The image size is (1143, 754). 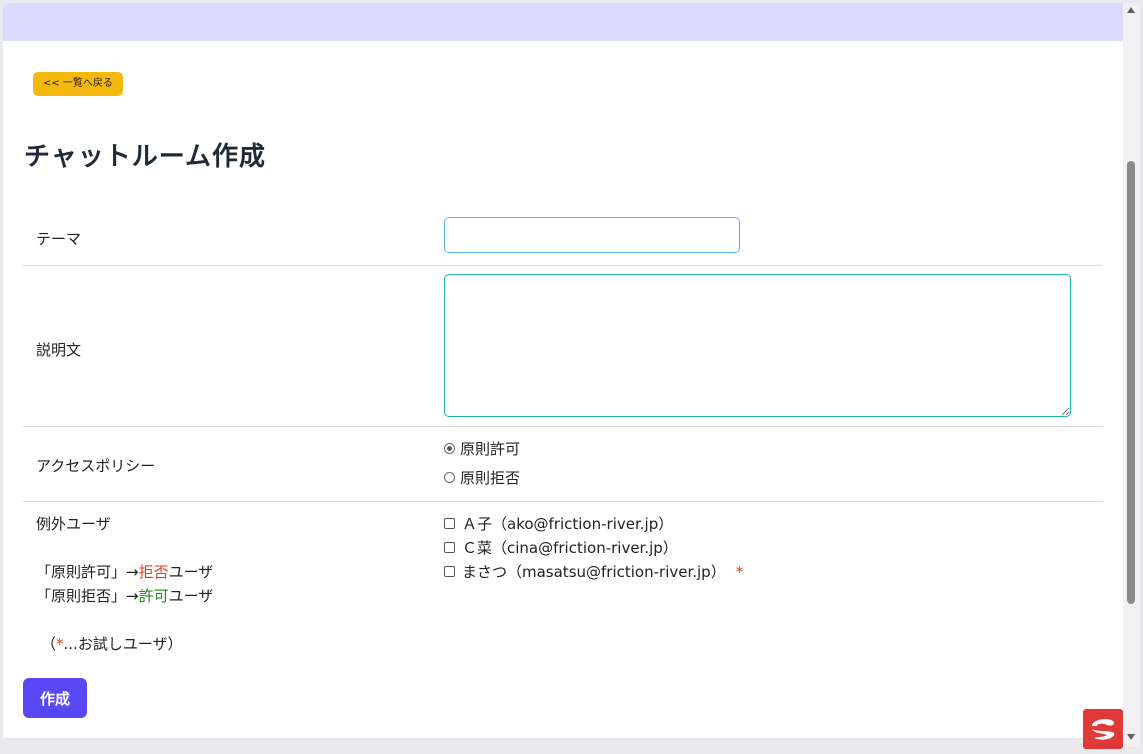 I want to click on note-deny-suffix: ユーザ, so click(x=191, y=596).